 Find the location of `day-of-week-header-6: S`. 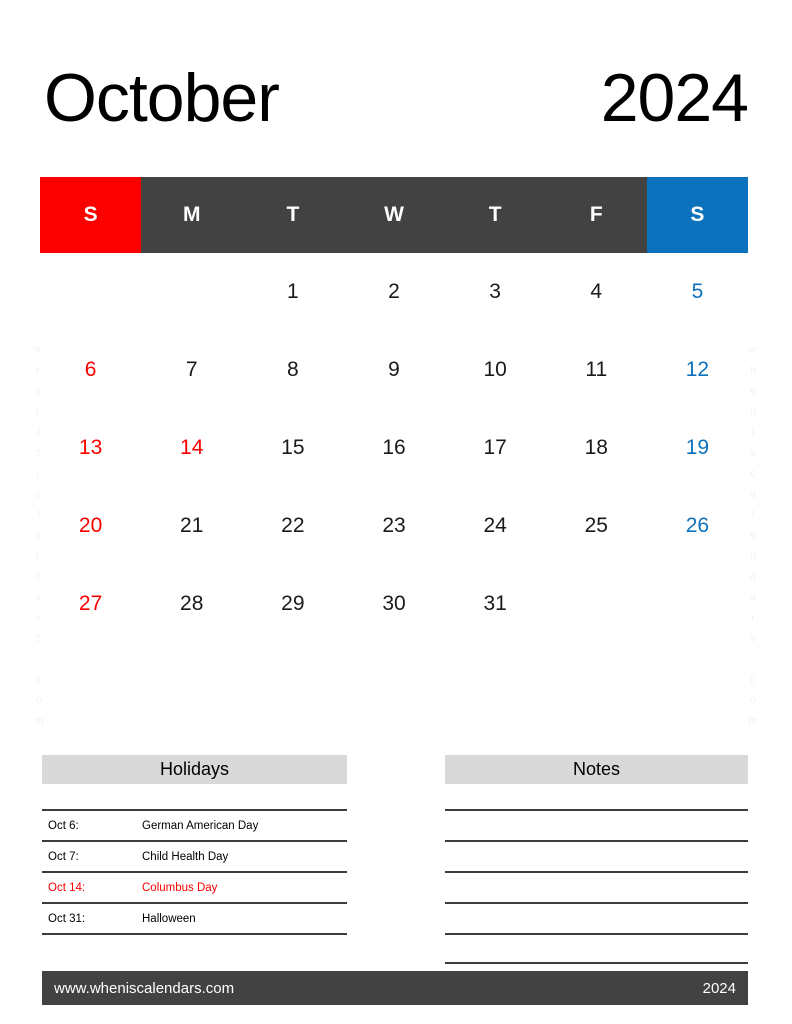

day-of-week-header-6: S is located at coordinates (697, 215).